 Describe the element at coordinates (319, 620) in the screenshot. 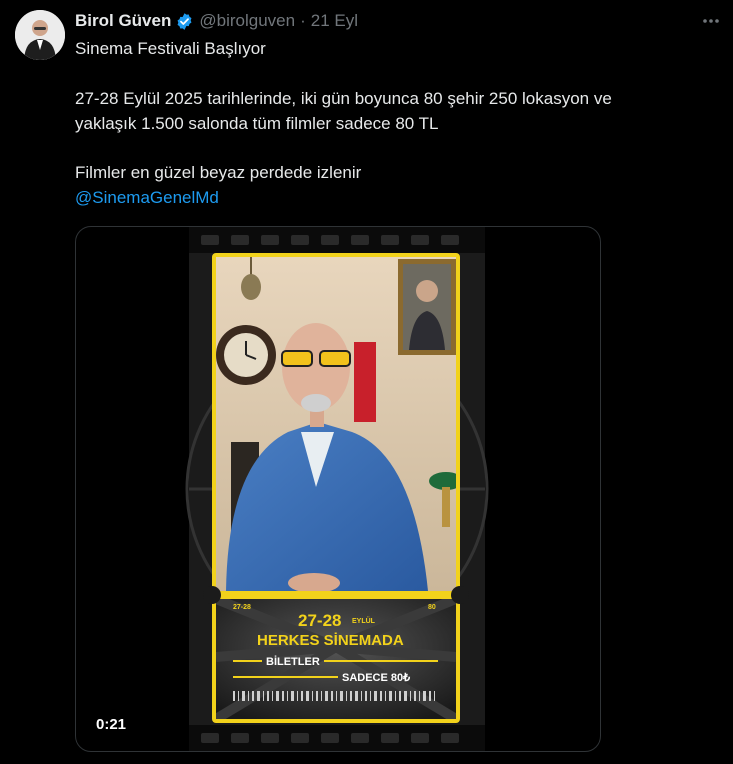

I see `poster-headline-days: 27-28` at that location.